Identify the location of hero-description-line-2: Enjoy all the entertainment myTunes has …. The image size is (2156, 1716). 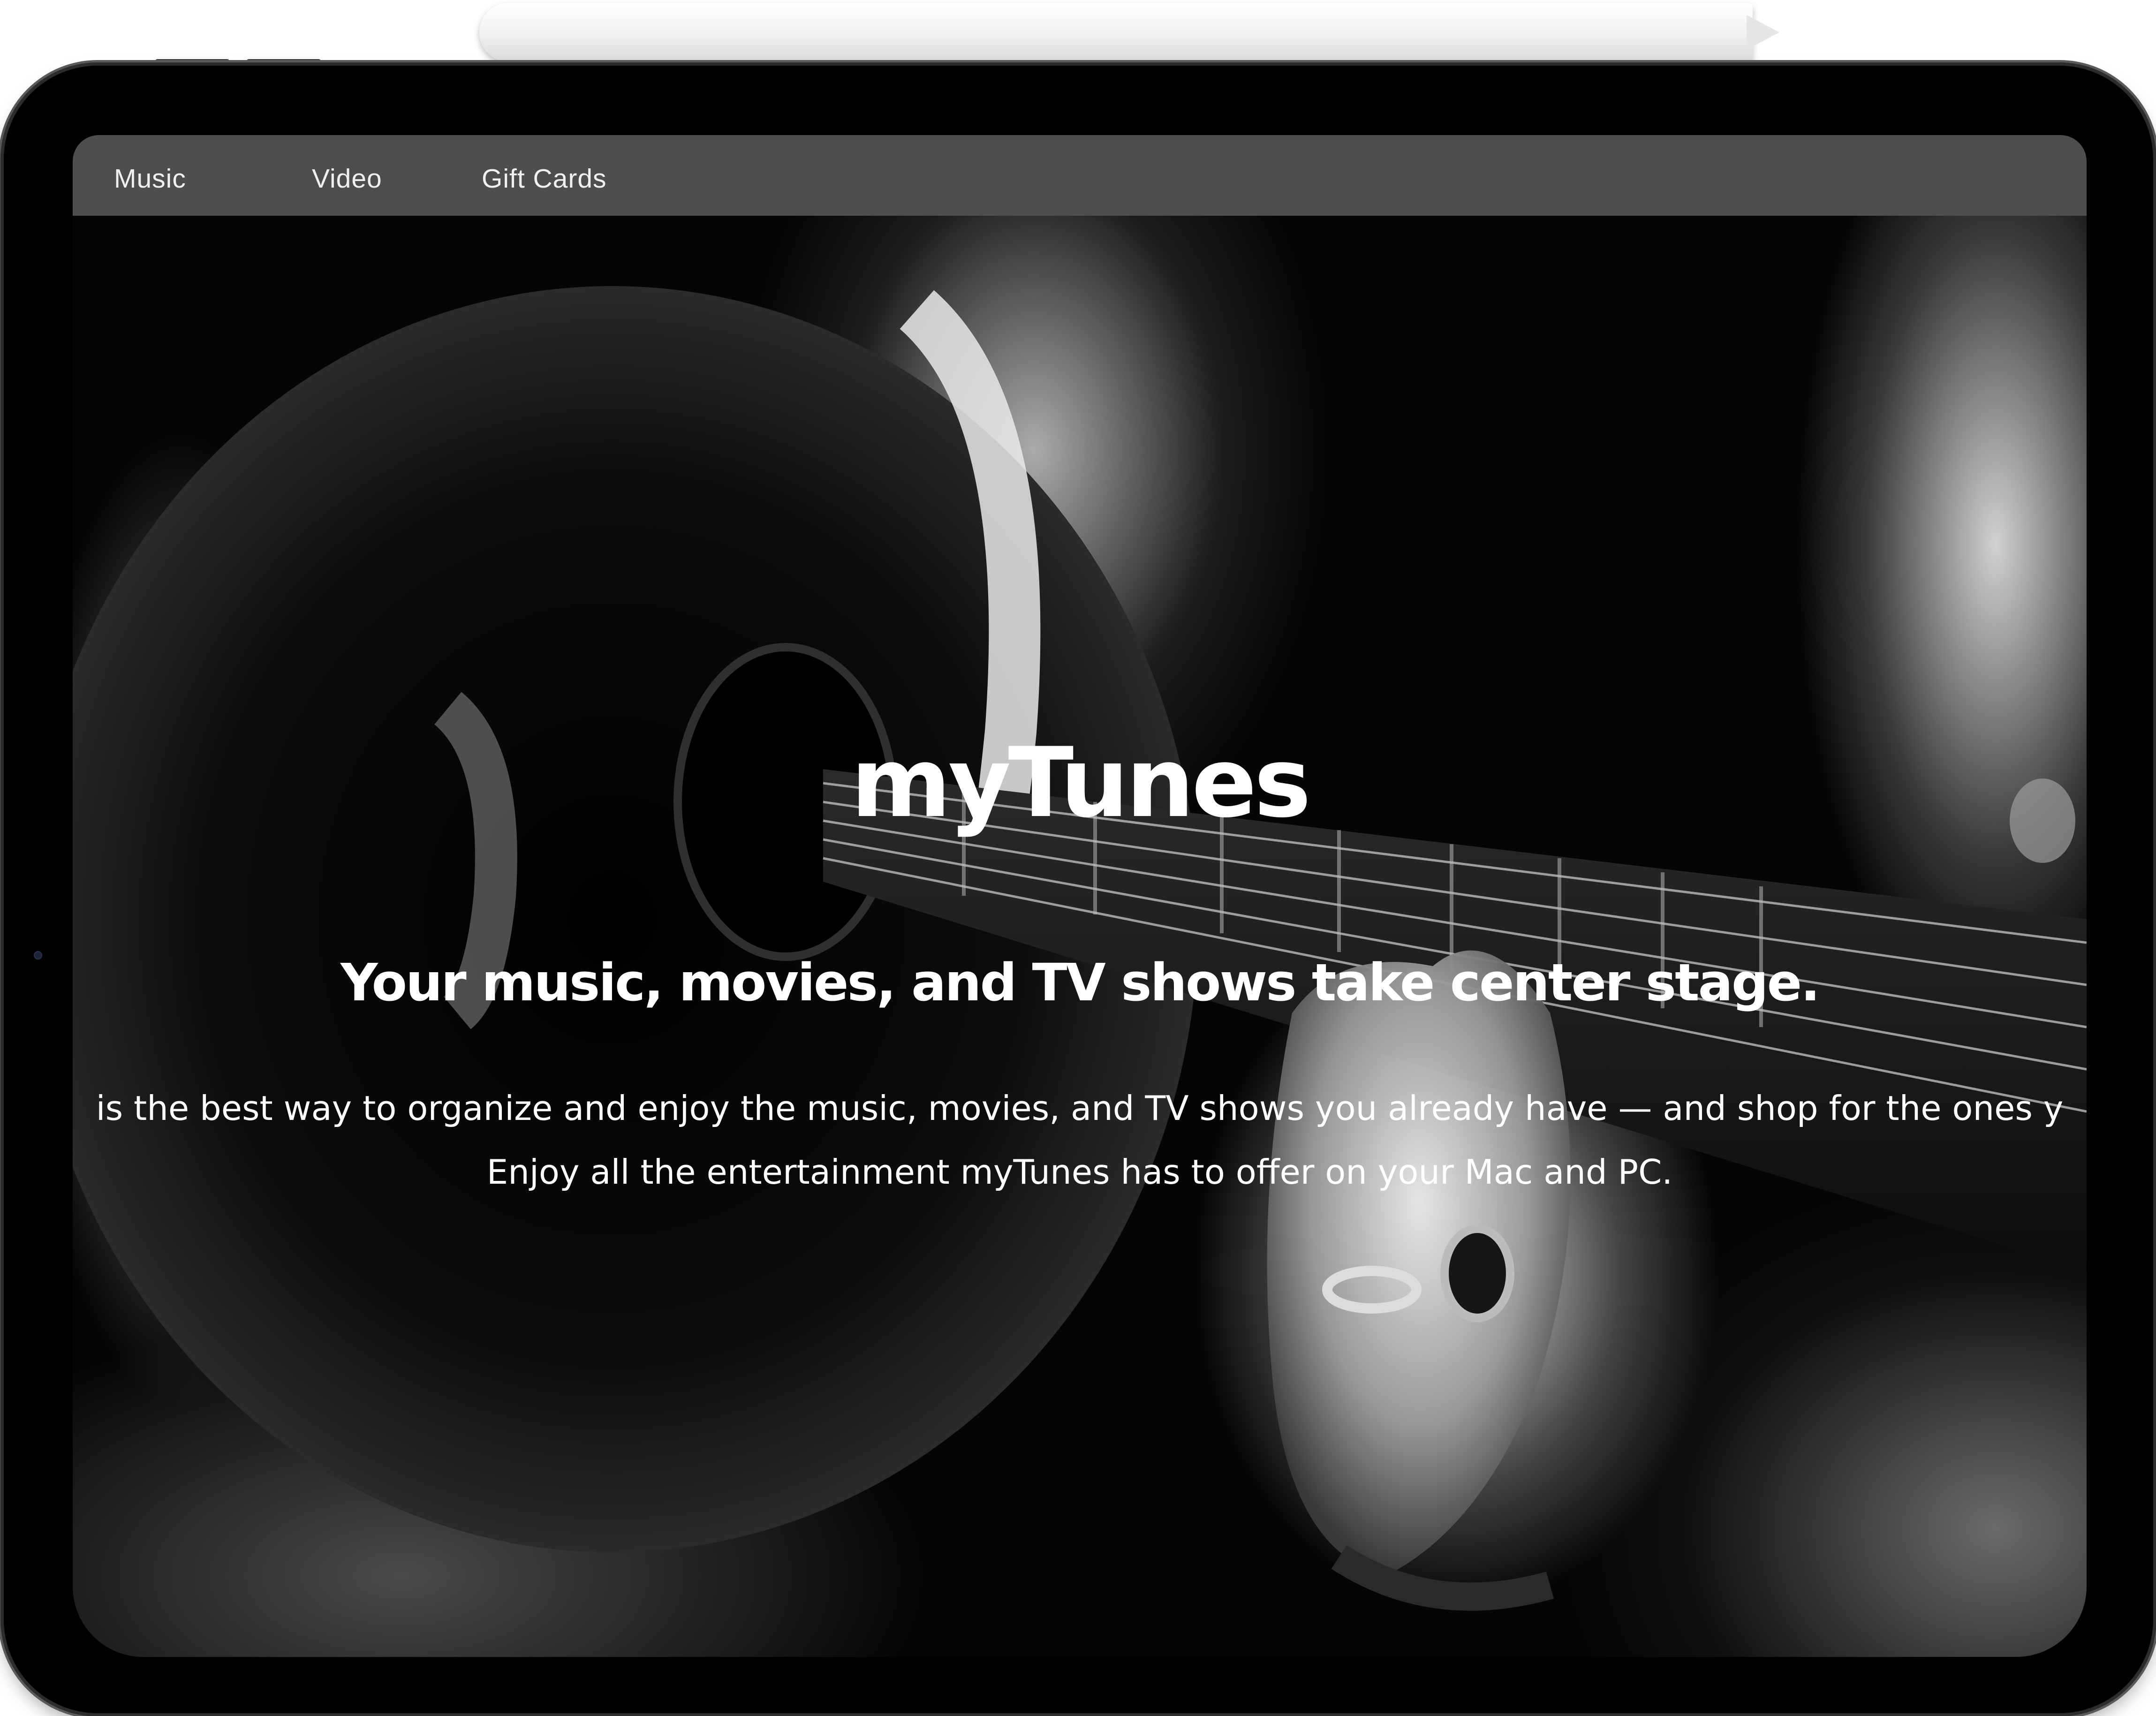
(1079, 1172).